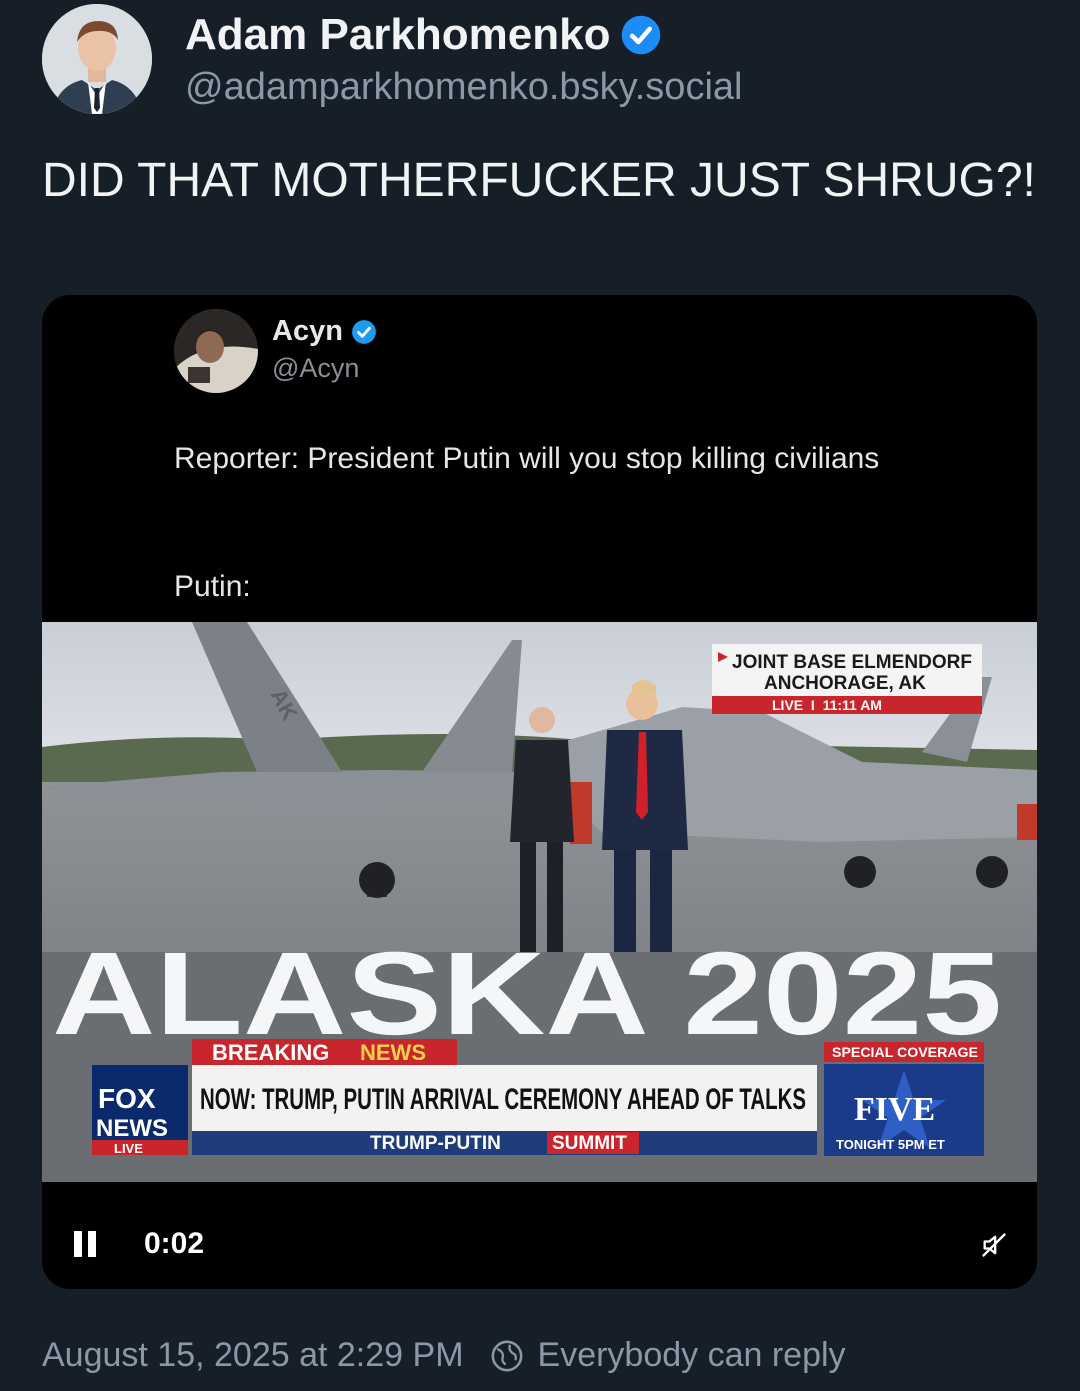 The height and width of the screenshot is (1391, 1080). Describe the element at coordinates (397, 35) in the screenshot. I see `author-name-text: Adam Parkhomenko` at that location.